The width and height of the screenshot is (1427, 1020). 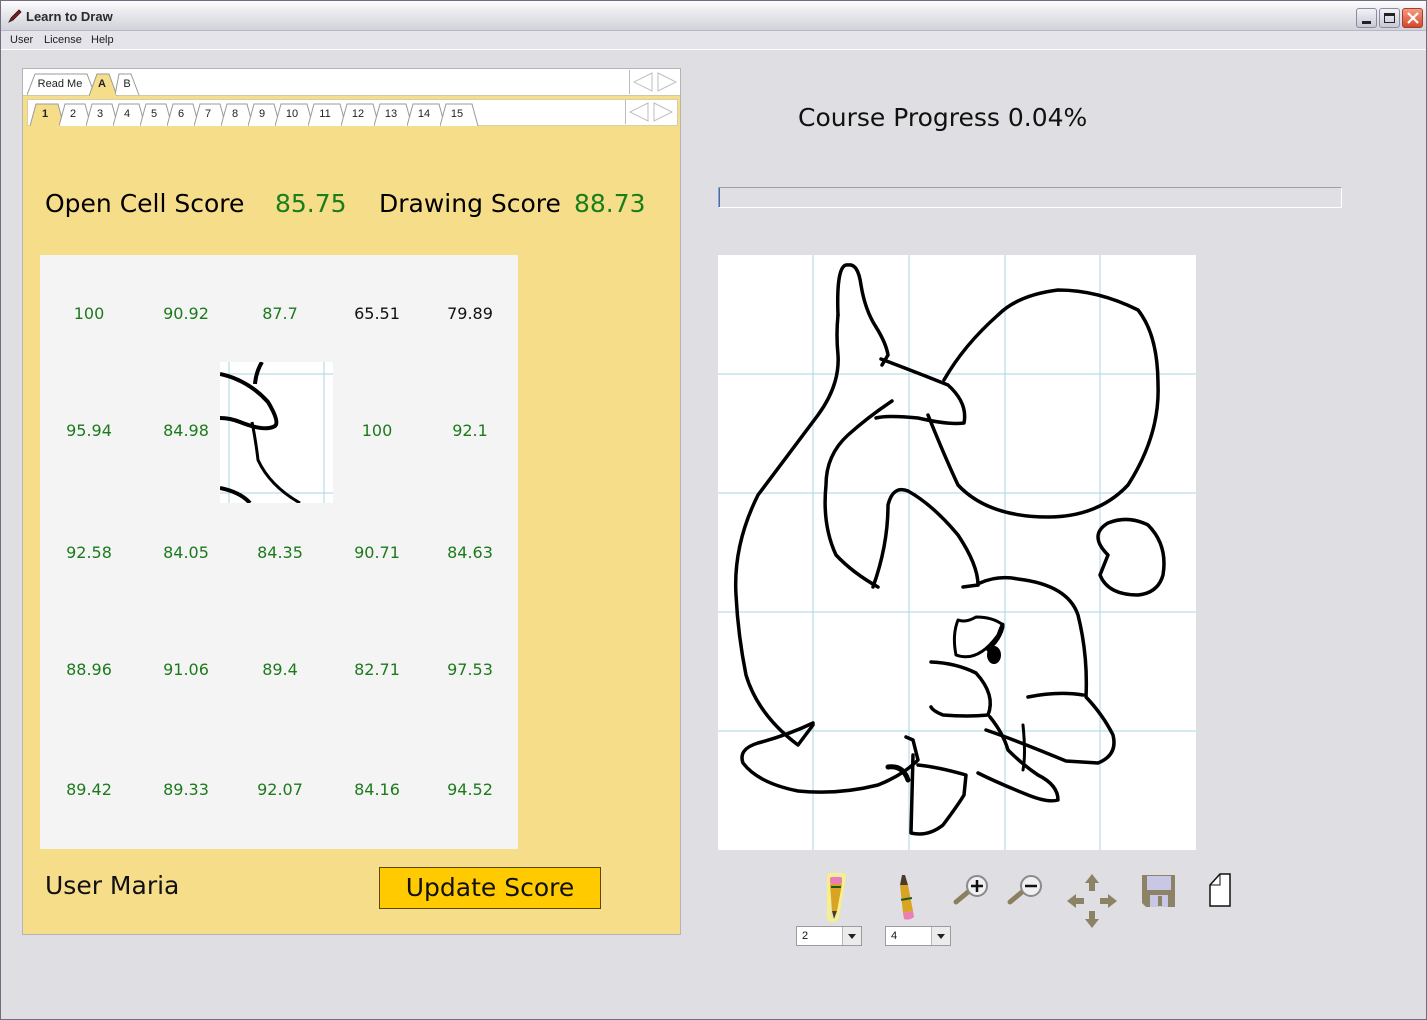 What do you see at coordinates (280, 313) in the screenshot?
I see `cell-score-r1-c3: 87.7` at bounding box center [280, 313].